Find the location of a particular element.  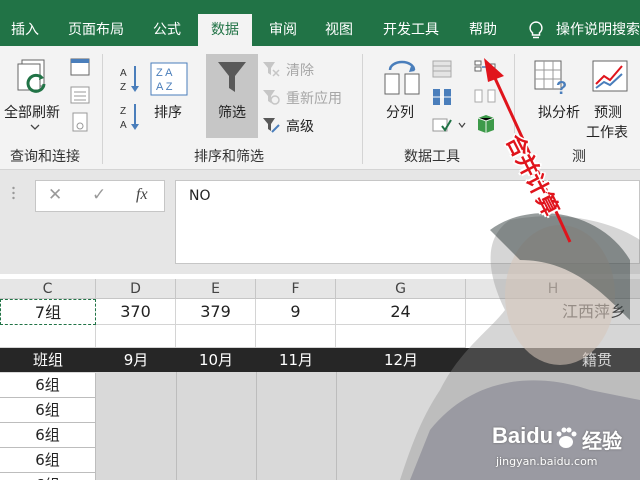

advanced-filter-icon is located at coordinates (271, 125).